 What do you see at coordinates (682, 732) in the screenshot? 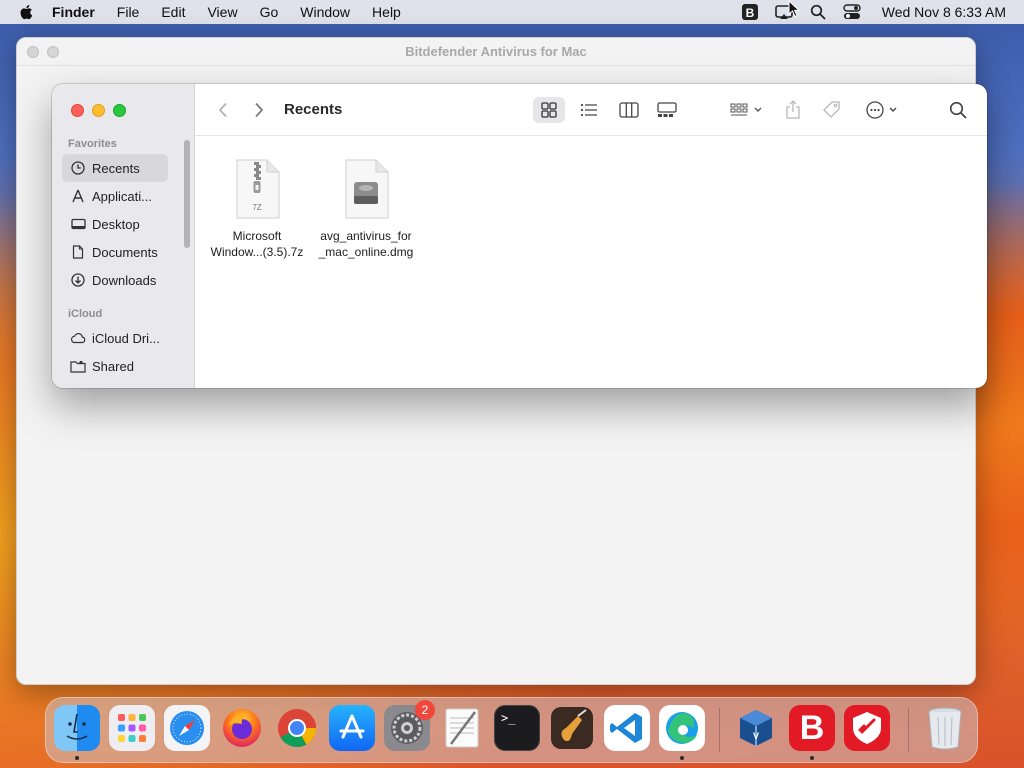
I see `edge-icon` at bounding box center [682, 732].